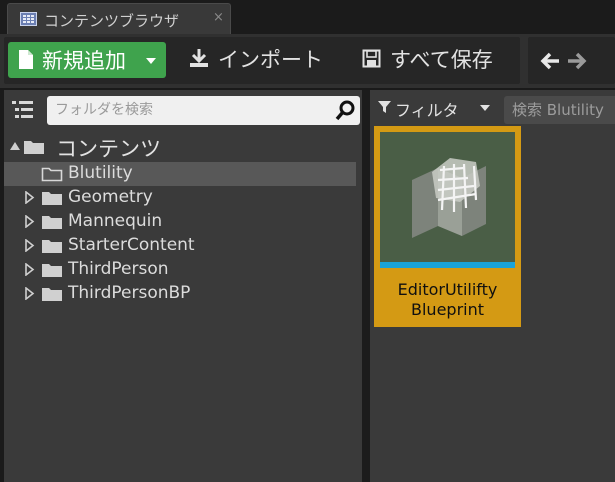 Image resolution: width=615 pixels, height=482 pixels. I want to click on folder-label: Blutility, so click(100, 173).